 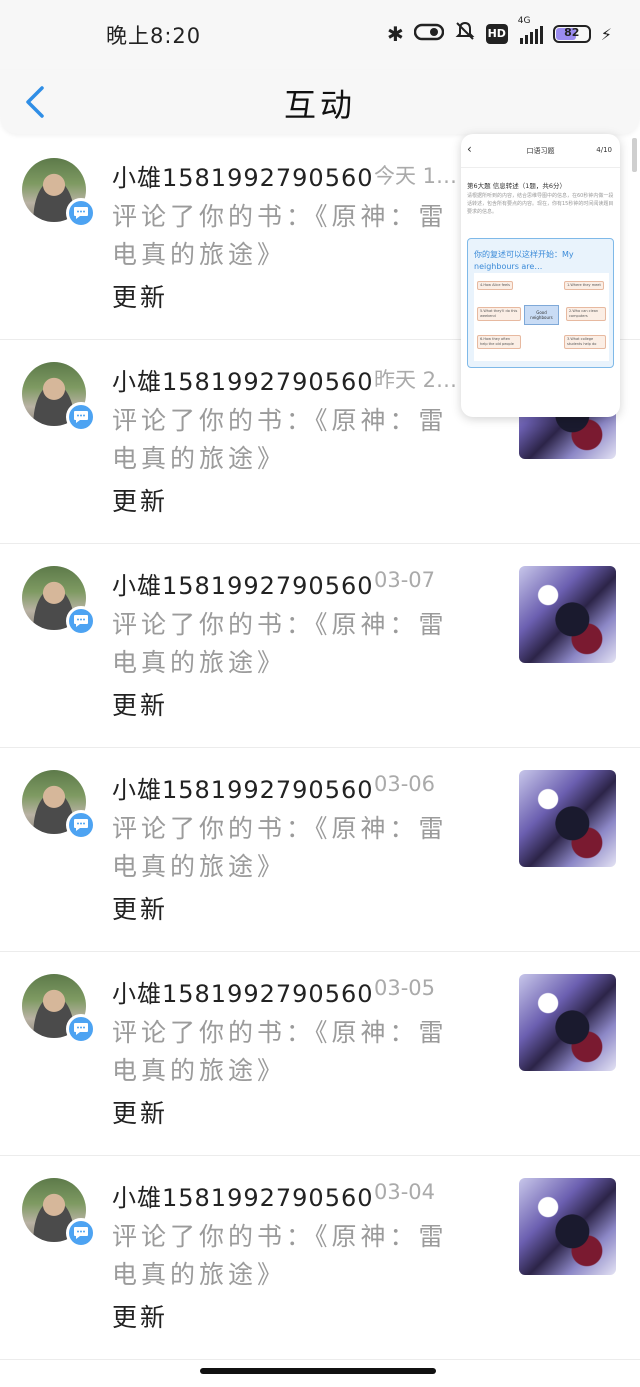 What do you see at coordinates (585, 342) in the screenshot?
I see `mind-map-node: 3.What college students help do` at bounding box center [585, 342].